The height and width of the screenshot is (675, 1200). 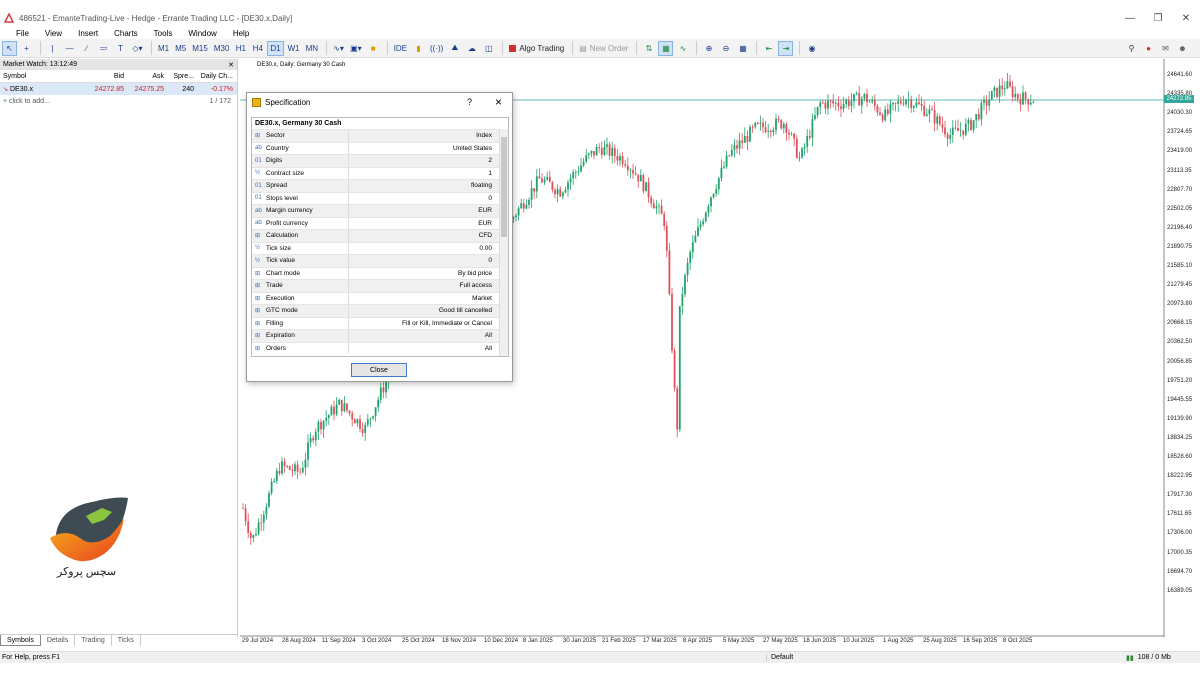 I want to click on spec-row: ⊞ Expiration All, so click(x=380, y=335).